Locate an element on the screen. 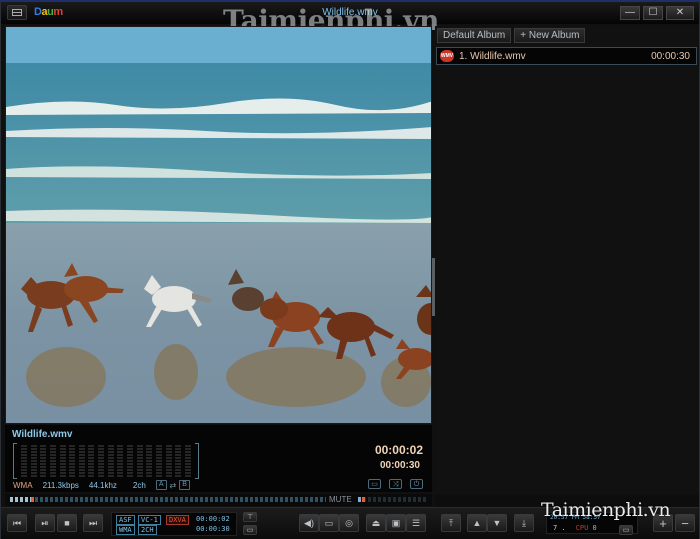 This screenshot has height=539, width=700. seek-thumb is located at coordinates (33, 499).